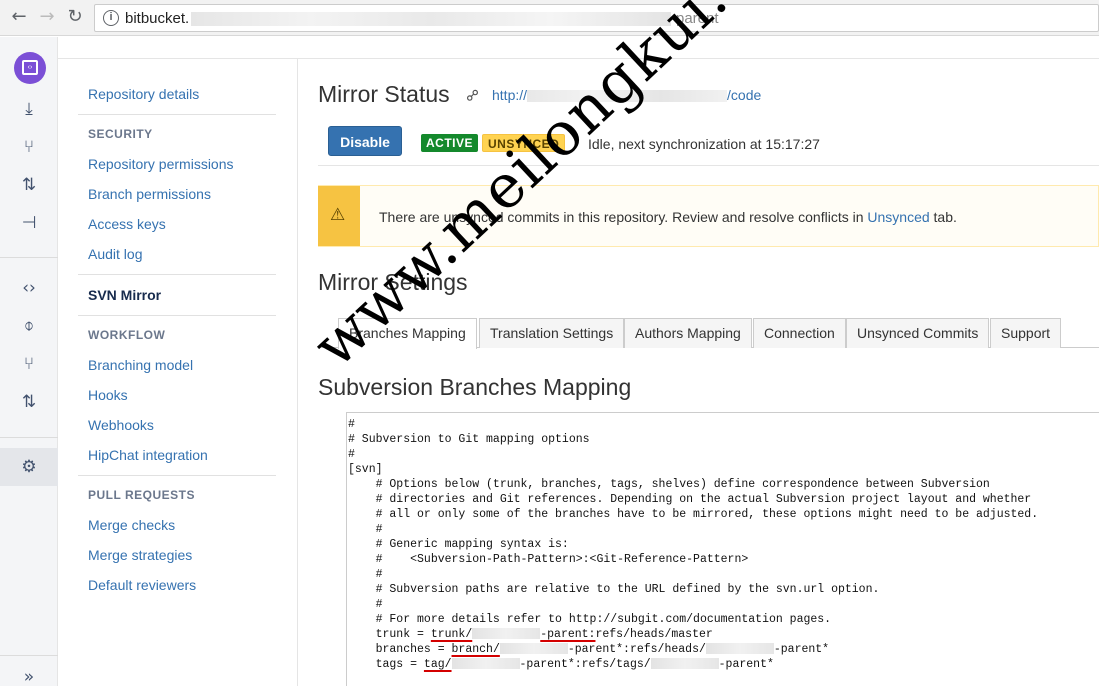 The image size is (1099, 689). What do you see at coordinates (704, 144) in the screenshot?
I see `sync-status-text: Idle, next synchronization at 15:17:27` at bounding box center [704, 144].